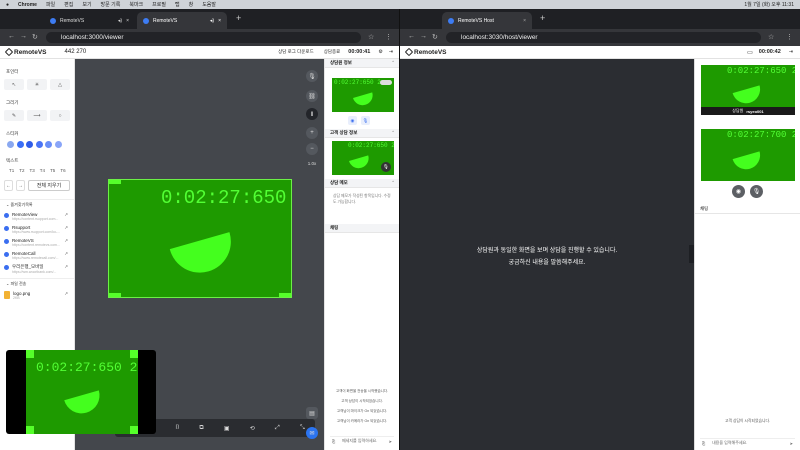 This screenshot has height=450, width=800. Describe the element at coordinates (252, 428) in the screenshot. I see `rotate-icon: ⟲` at that location.